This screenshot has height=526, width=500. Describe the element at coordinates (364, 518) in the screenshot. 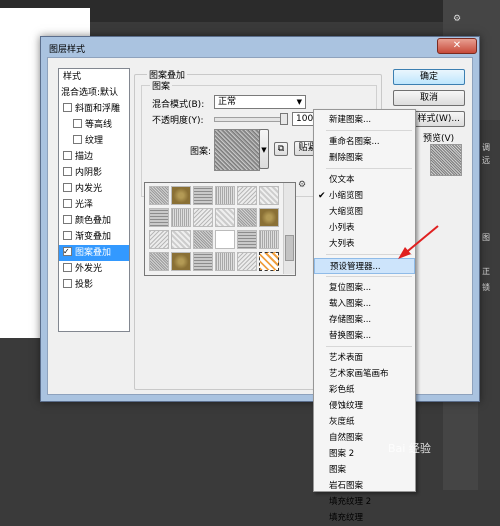

I see `menu-item: 填充纹理` at that location.